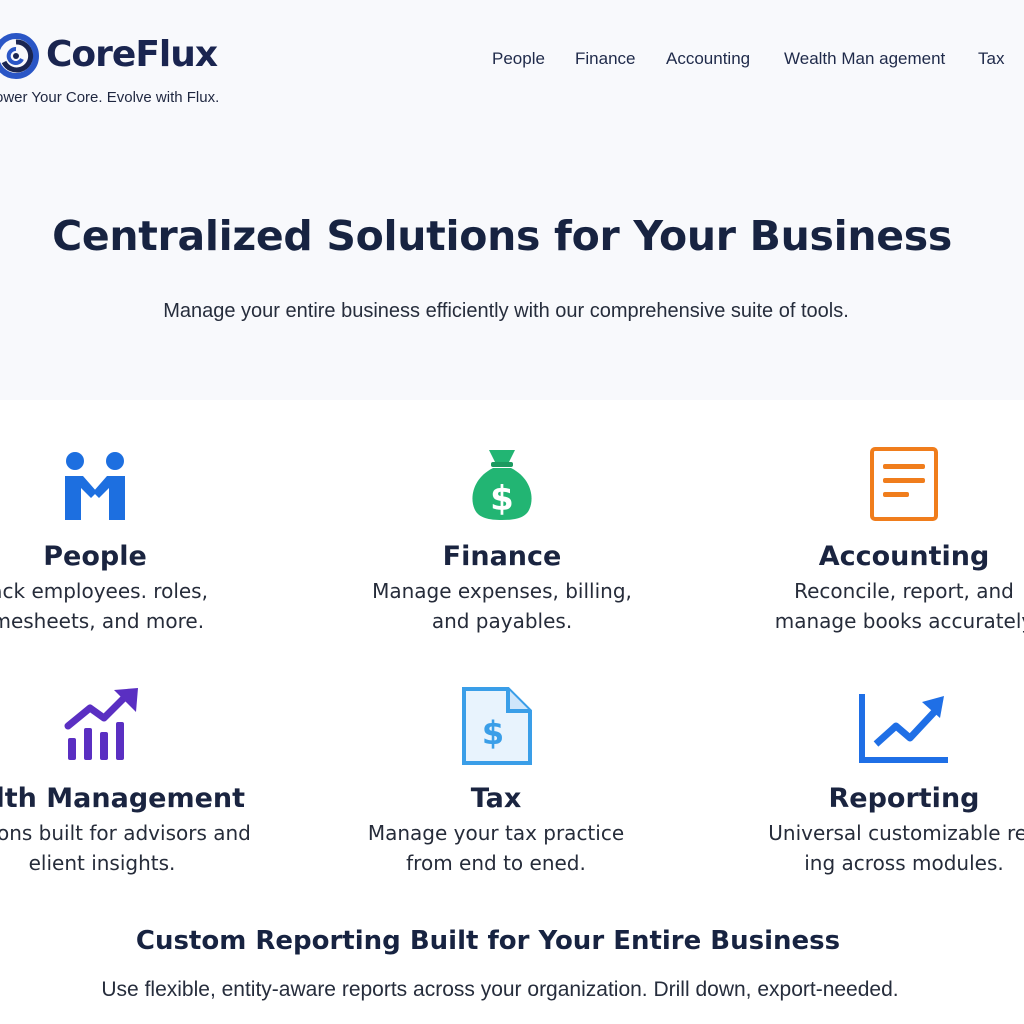 The height and width of the screenshot is (1024, 1024). I want to click on feature-title: Tax, so click(496, 798).